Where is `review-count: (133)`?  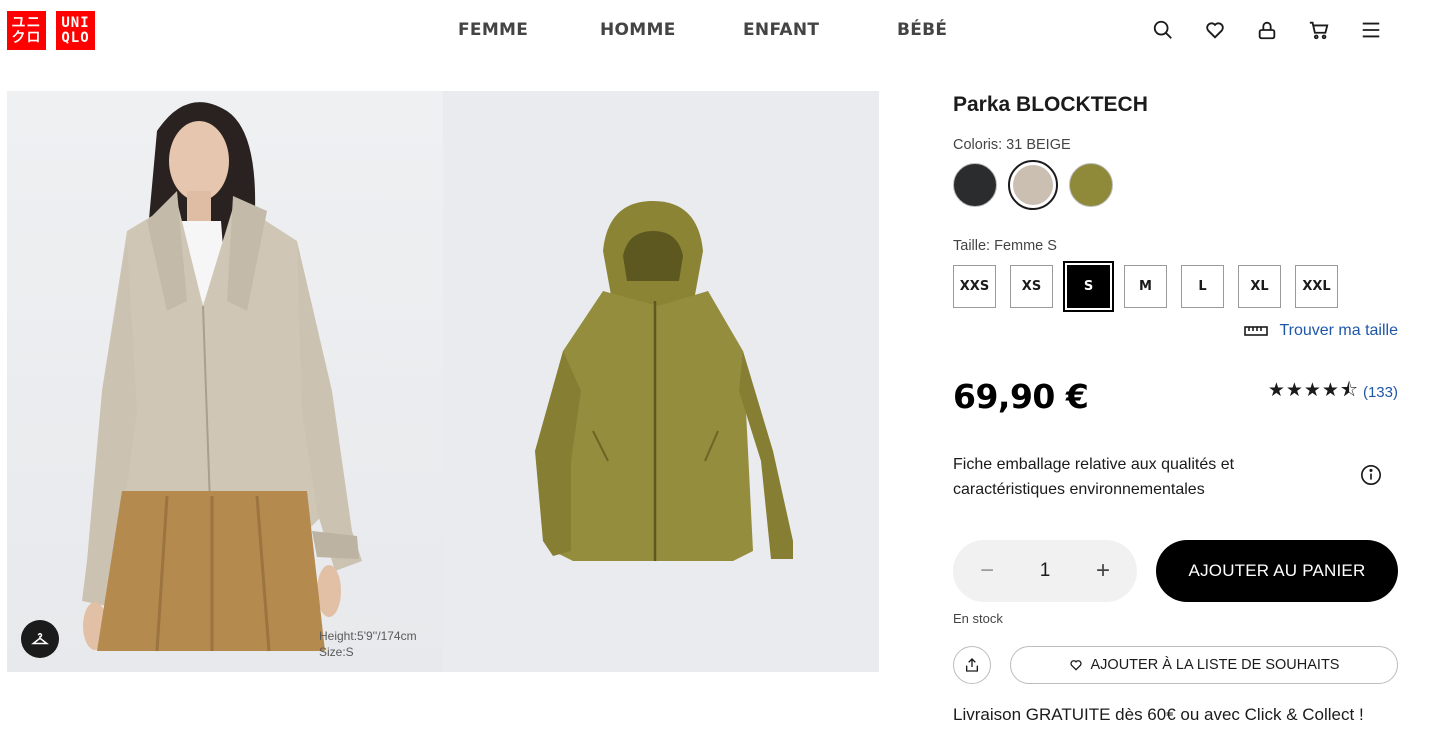 review-count: (133) is located at coordinates (1380, 392).